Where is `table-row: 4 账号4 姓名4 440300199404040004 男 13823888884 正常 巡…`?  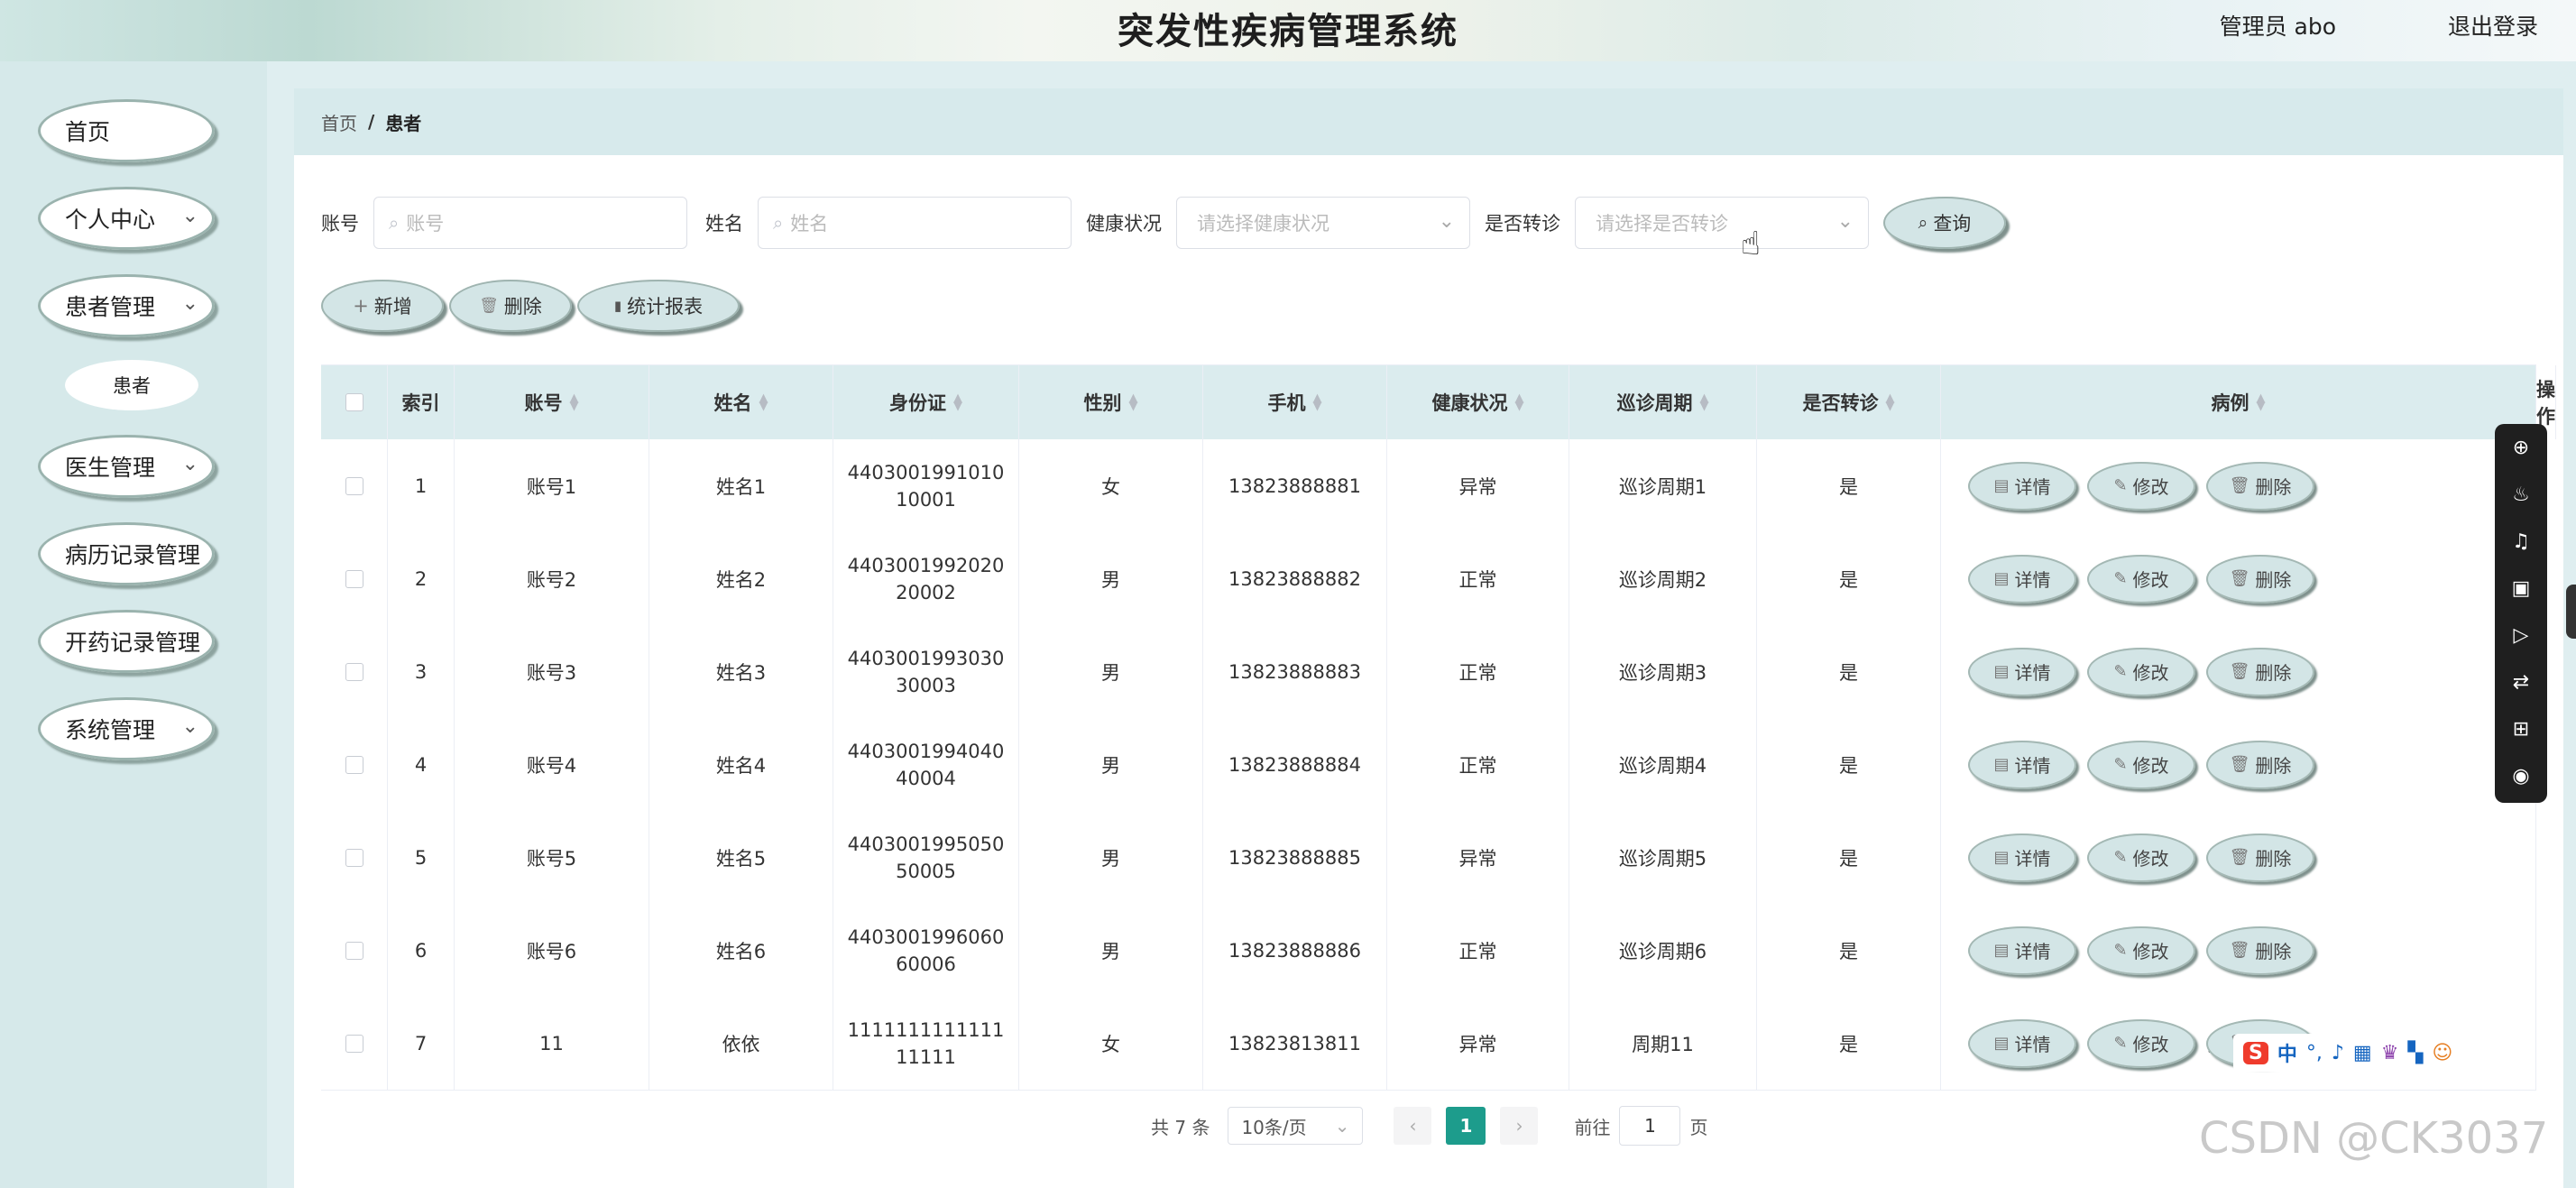 table-row: 4 账号4 姓名4 440300199404040004 男 13823888884 正常 巡… is located at coordinates (1428, 765).